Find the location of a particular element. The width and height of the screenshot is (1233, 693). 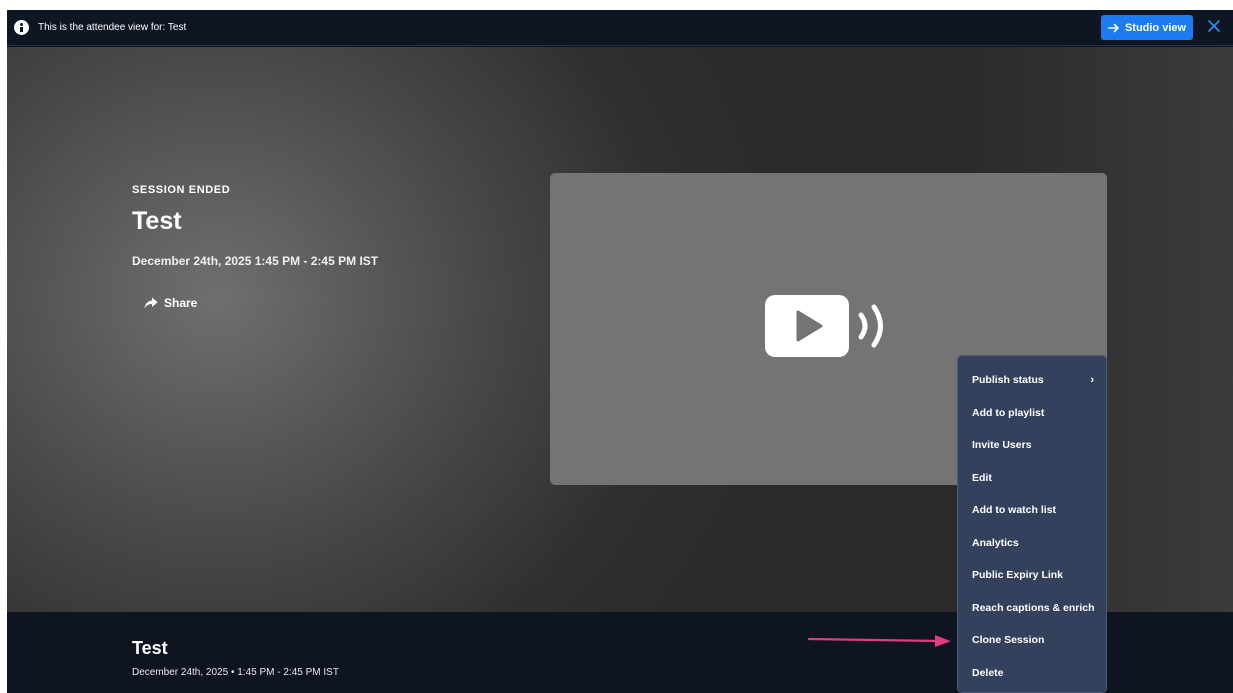

studio-view-label: Studio view is located at coordinates (1155, 27).